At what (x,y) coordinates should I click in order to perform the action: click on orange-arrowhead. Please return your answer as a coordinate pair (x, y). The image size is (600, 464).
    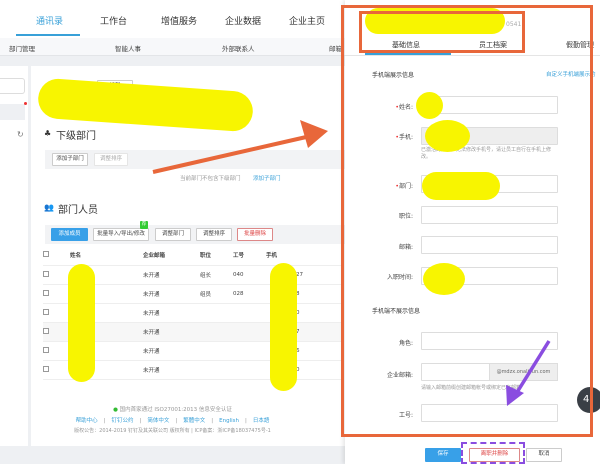
    Looking at the image, I should click on (314, 134).